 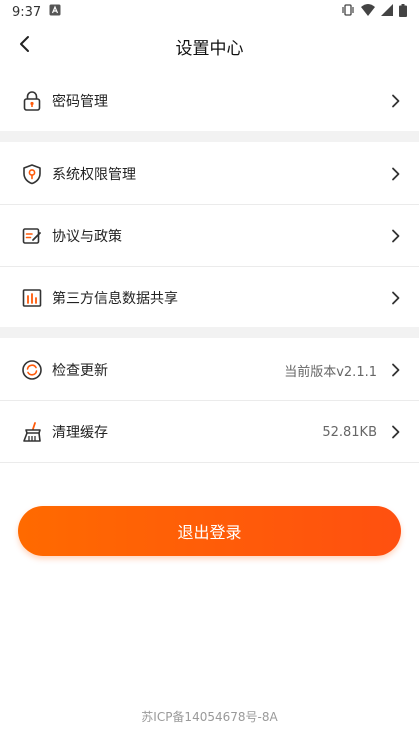 I want to click on page-title: 设置中心, so click(x=209, y=48).